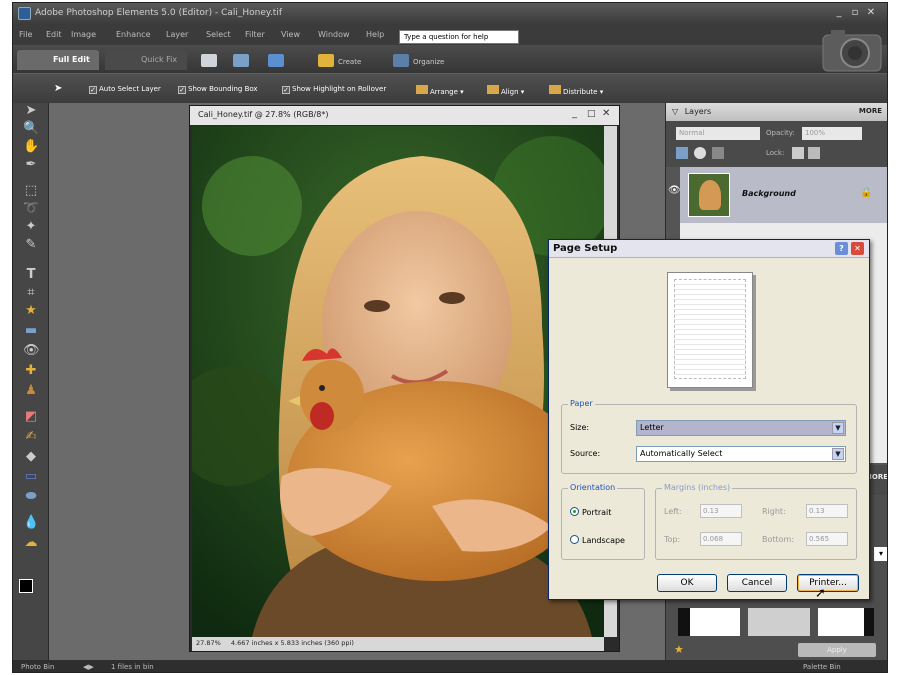 This screenshot has width=898, height=675. Describe the element at coordinates (31, 147) in the screenshot. I see `hand-tool-icon: ✋` at that location.